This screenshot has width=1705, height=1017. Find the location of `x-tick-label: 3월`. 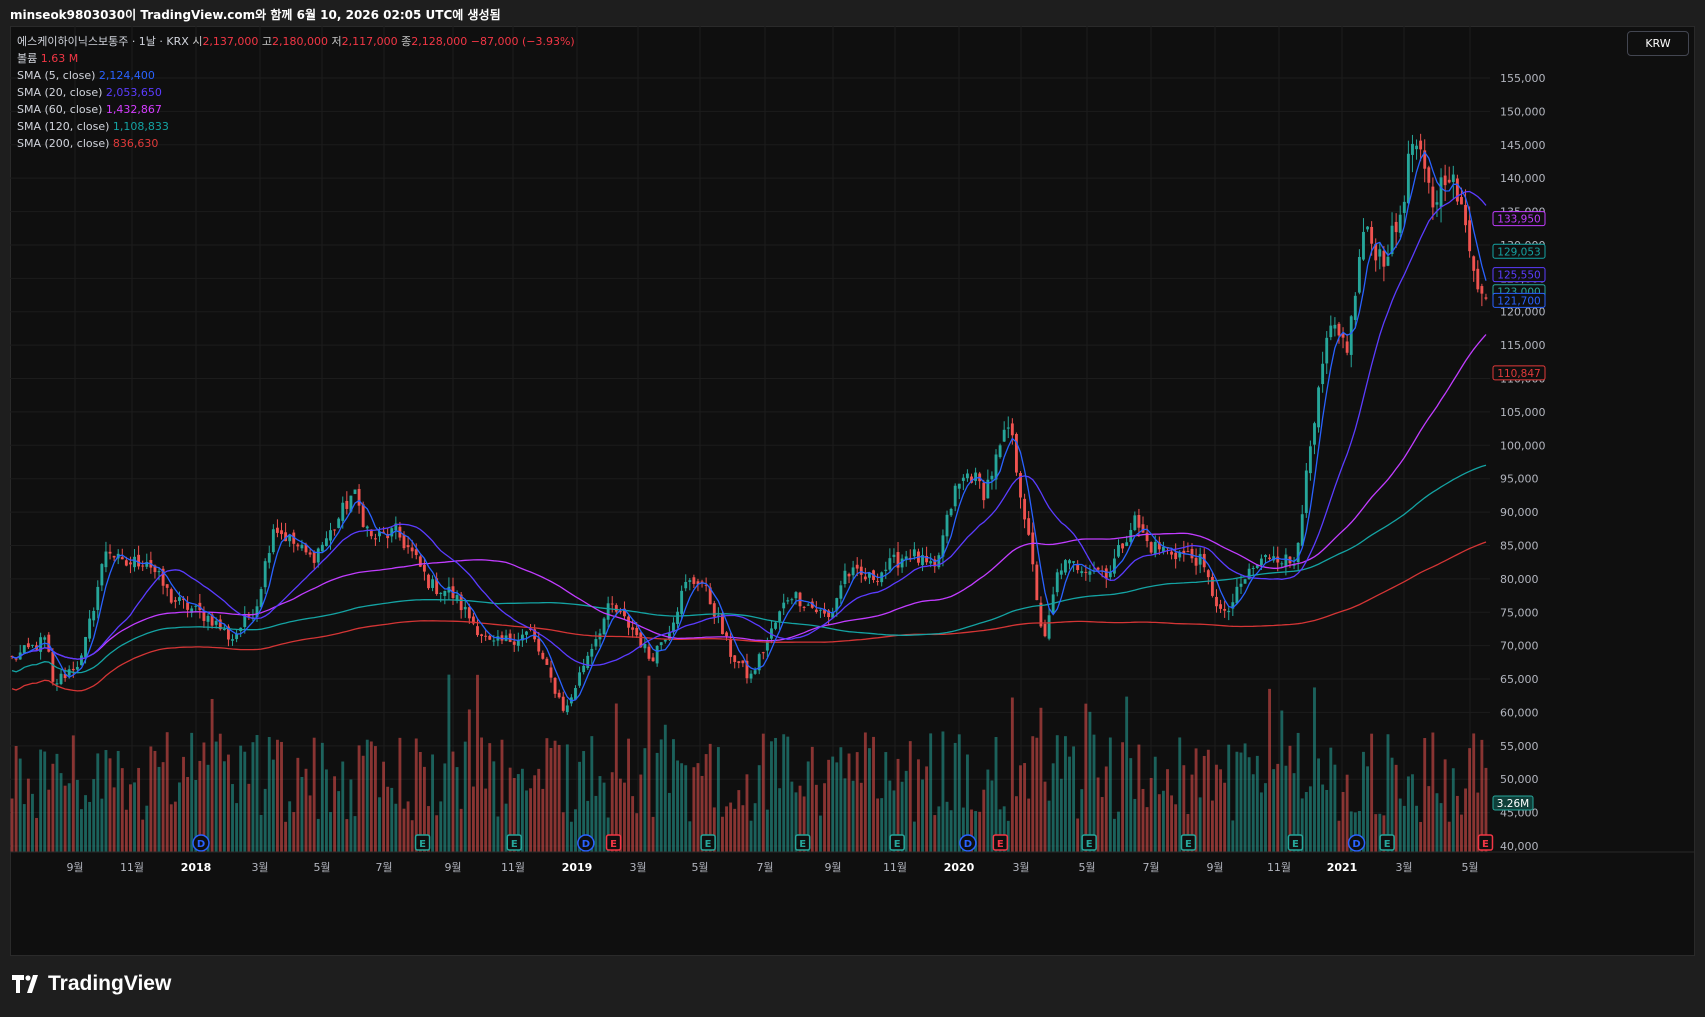

x-tick-label: 3월 is located at coordinates (1403, 867).